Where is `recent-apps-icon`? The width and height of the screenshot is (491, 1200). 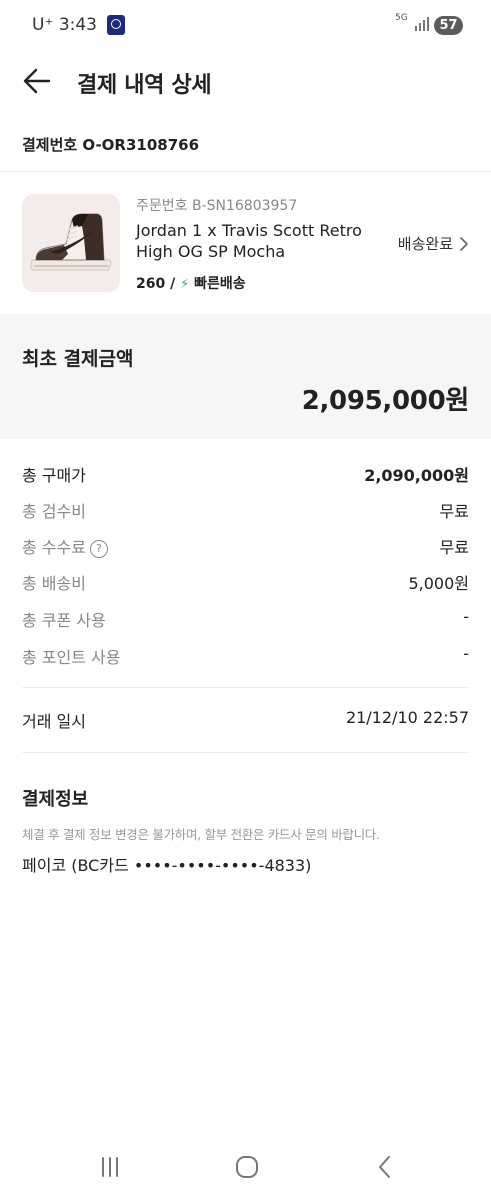 recent-apps-icon is located at coordinates (110, 1167).